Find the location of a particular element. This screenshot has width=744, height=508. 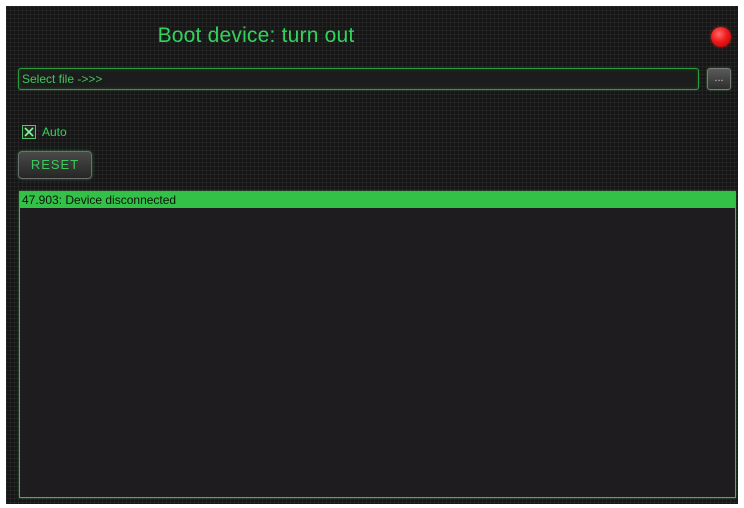

reset-button: RESET is located at coordinates (55, 165).